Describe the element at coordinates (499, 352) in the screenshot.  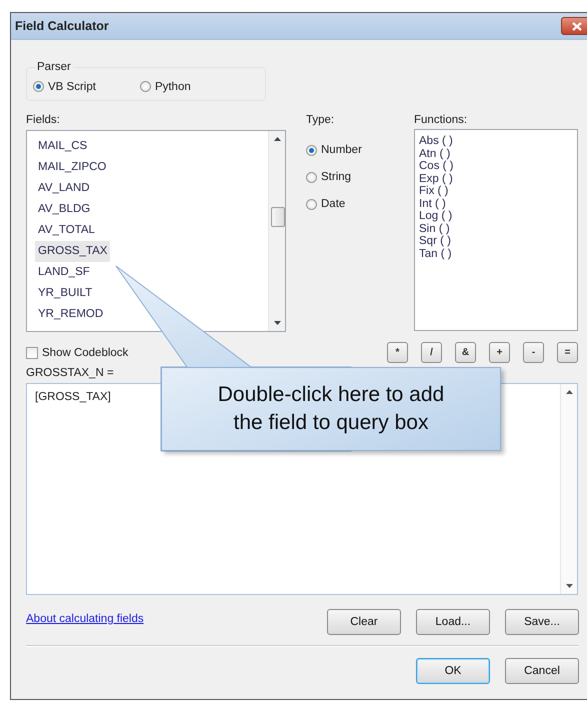
I see `operator-button: +` at that location.